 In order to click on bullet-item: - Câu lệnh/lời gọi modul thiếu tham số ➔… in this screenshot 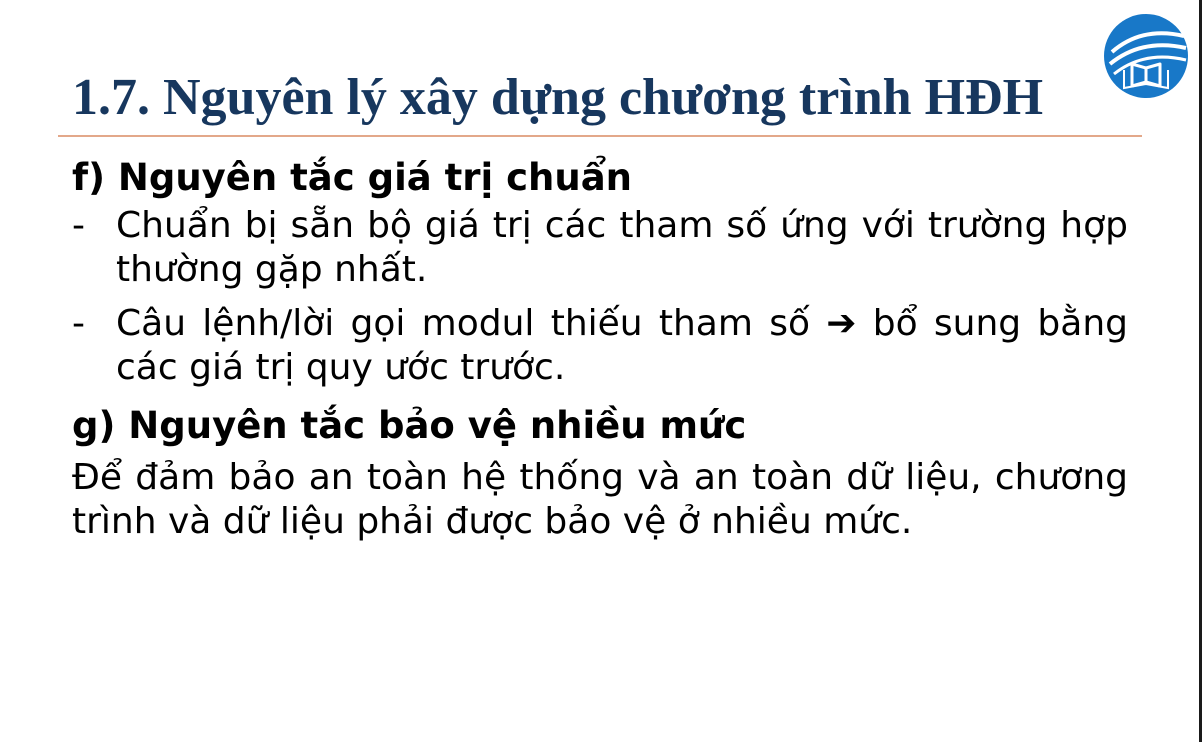, I will do `click(600, 346)`.